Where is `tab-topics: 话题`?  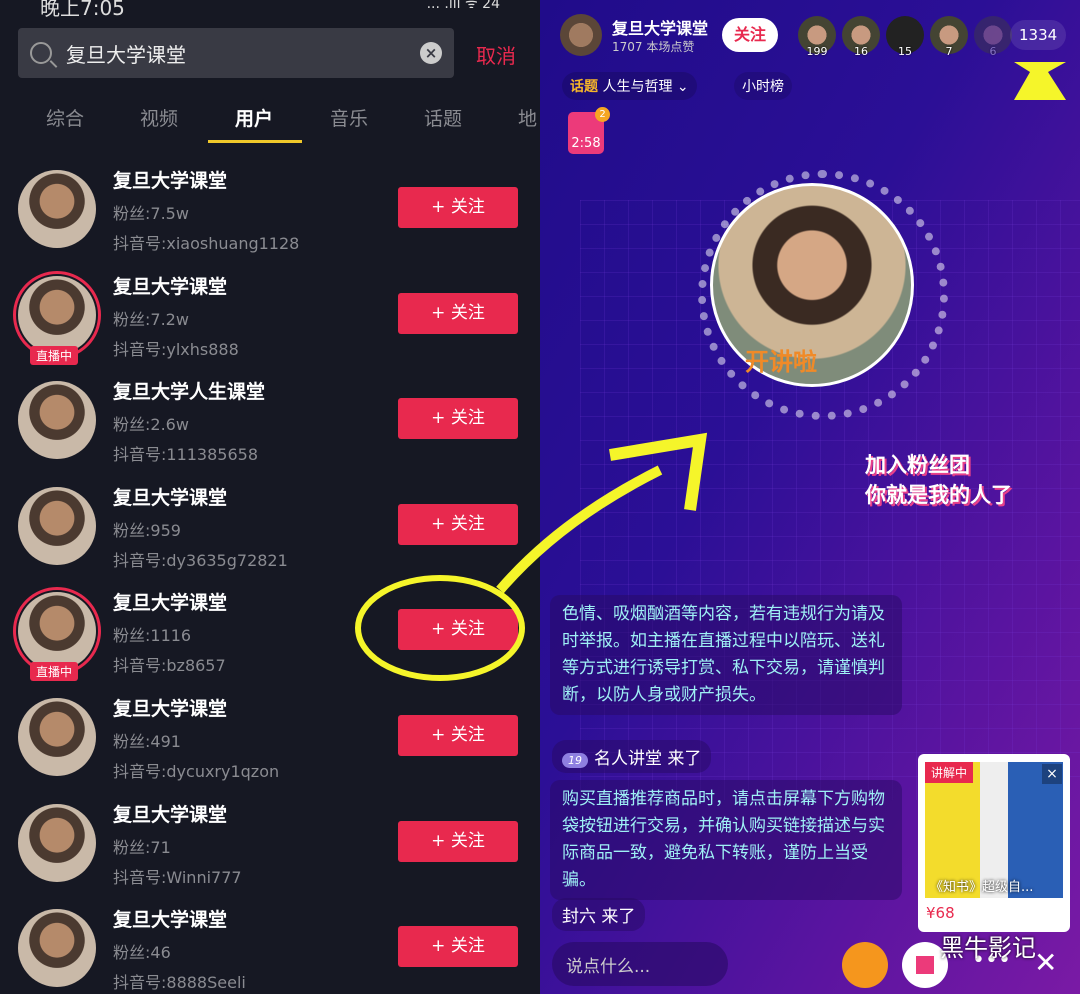
tab-topics: 话题 is located at coordinates (443, 117).